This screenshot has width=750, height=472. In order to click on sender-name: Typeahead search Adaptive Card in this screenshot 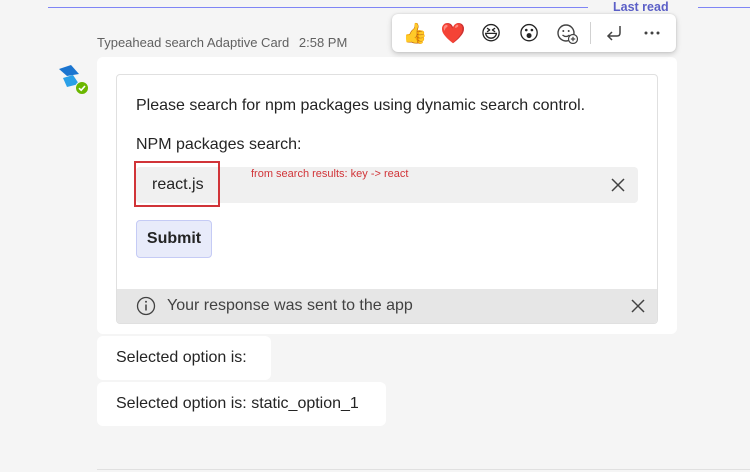, I will do `click(193, 42)`.